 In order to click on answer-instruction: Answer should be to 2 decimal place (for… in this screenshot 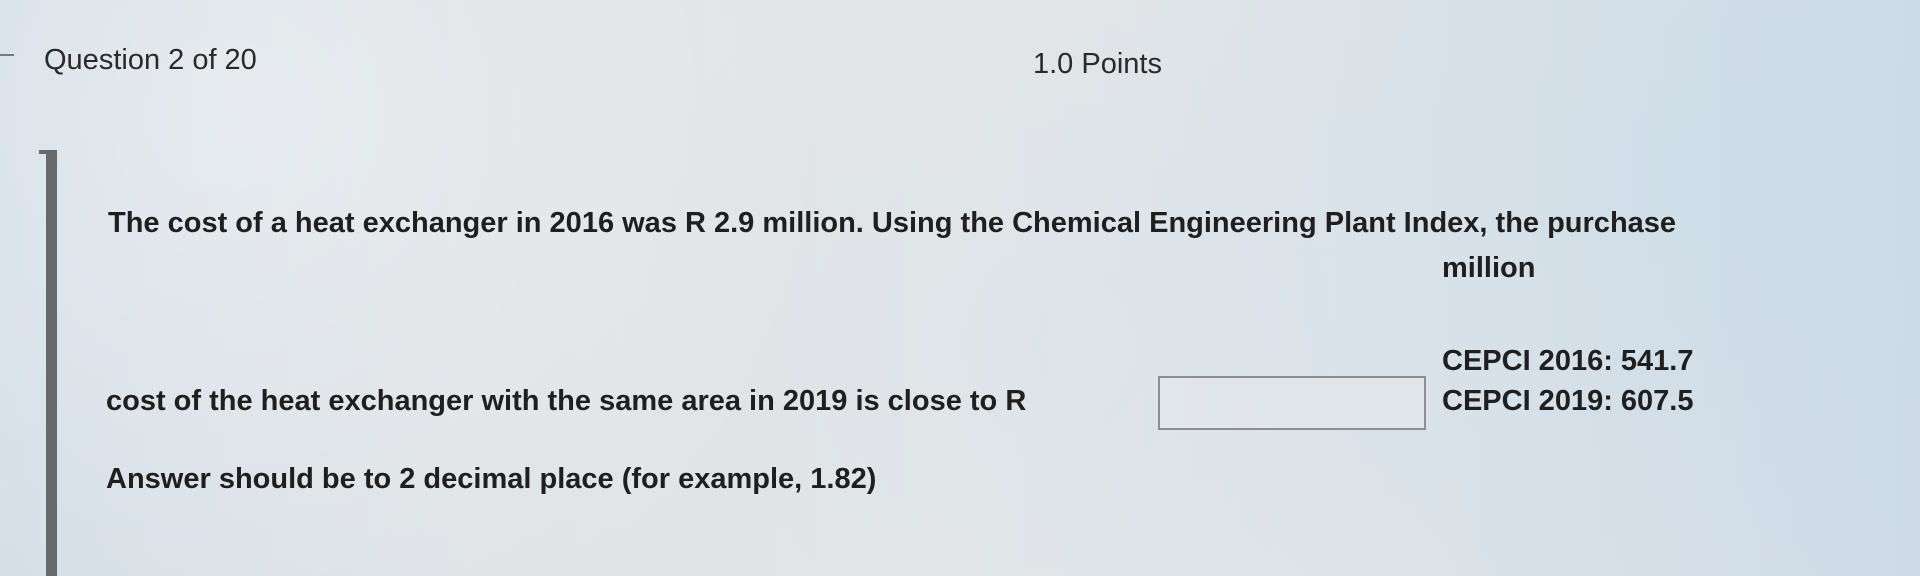, I will do `click(491, 479)`.